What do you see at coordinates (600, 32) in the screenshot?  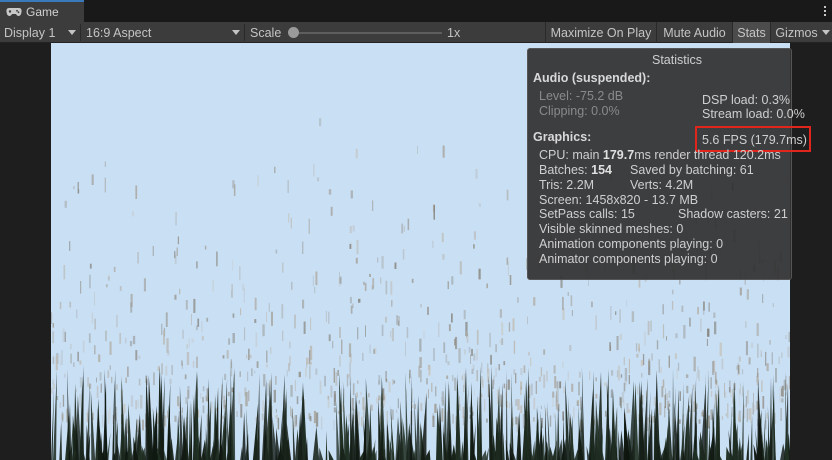 I see `maximize-on-play-button: Maximize On Play` at bounding box center [600, 32].